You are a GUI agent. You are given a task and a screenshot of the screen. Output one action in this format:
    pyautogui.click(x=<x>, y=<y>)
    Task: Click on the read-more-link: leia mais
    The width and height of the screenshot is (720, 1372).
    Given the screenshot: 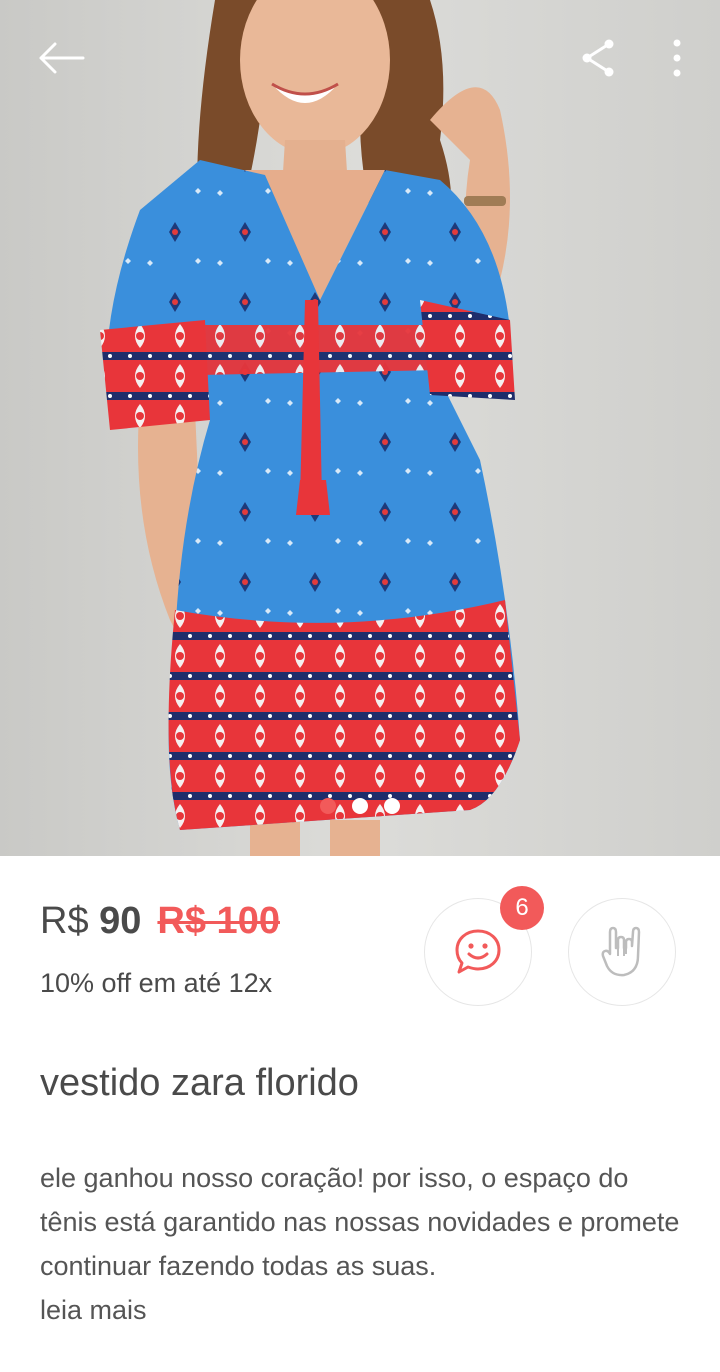 What is the action you would take?
    pyautogui.click(x=93, y=1310)
    